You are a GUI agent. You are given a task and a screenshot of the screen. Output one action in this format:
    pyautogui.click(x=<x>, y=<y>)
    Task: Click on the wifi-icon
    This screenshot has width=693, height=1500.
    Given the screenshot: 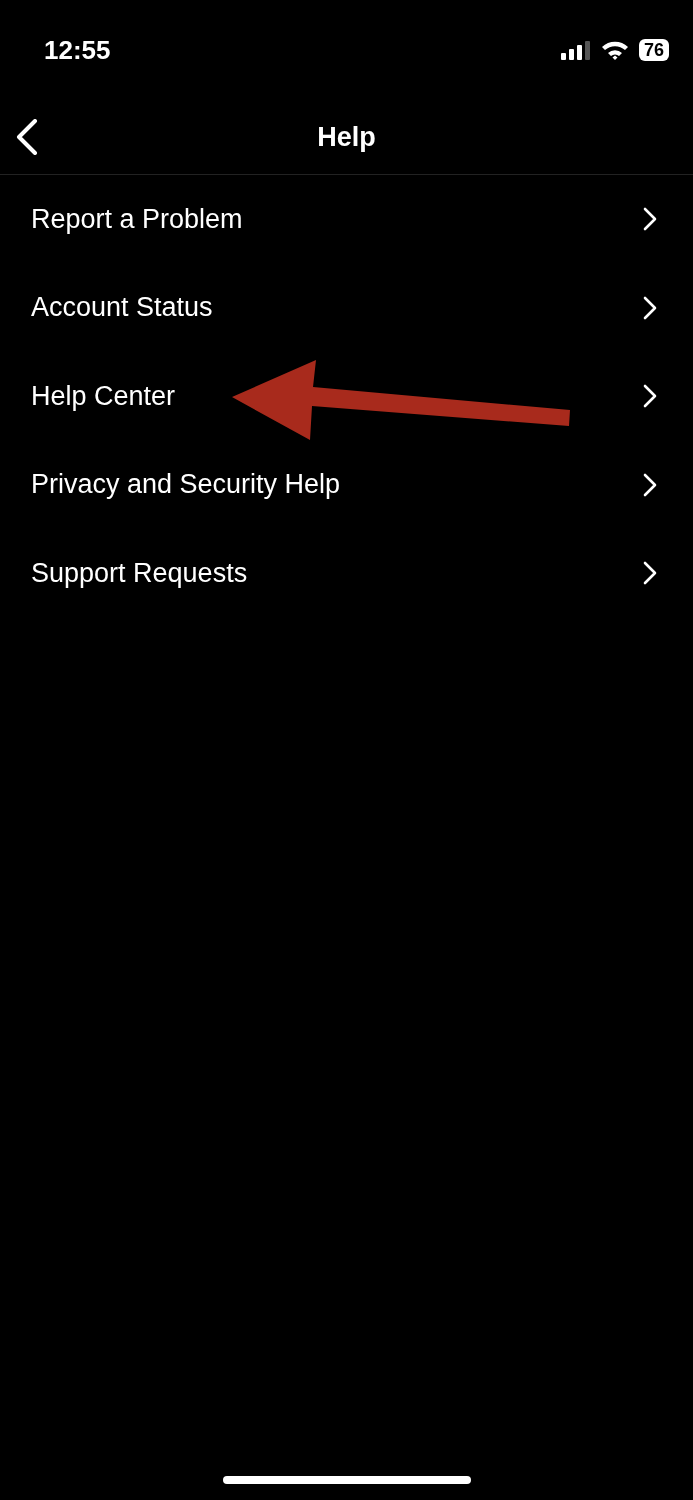 What is the action you would take?
    pyautogui.click(x=614, y=50)
    